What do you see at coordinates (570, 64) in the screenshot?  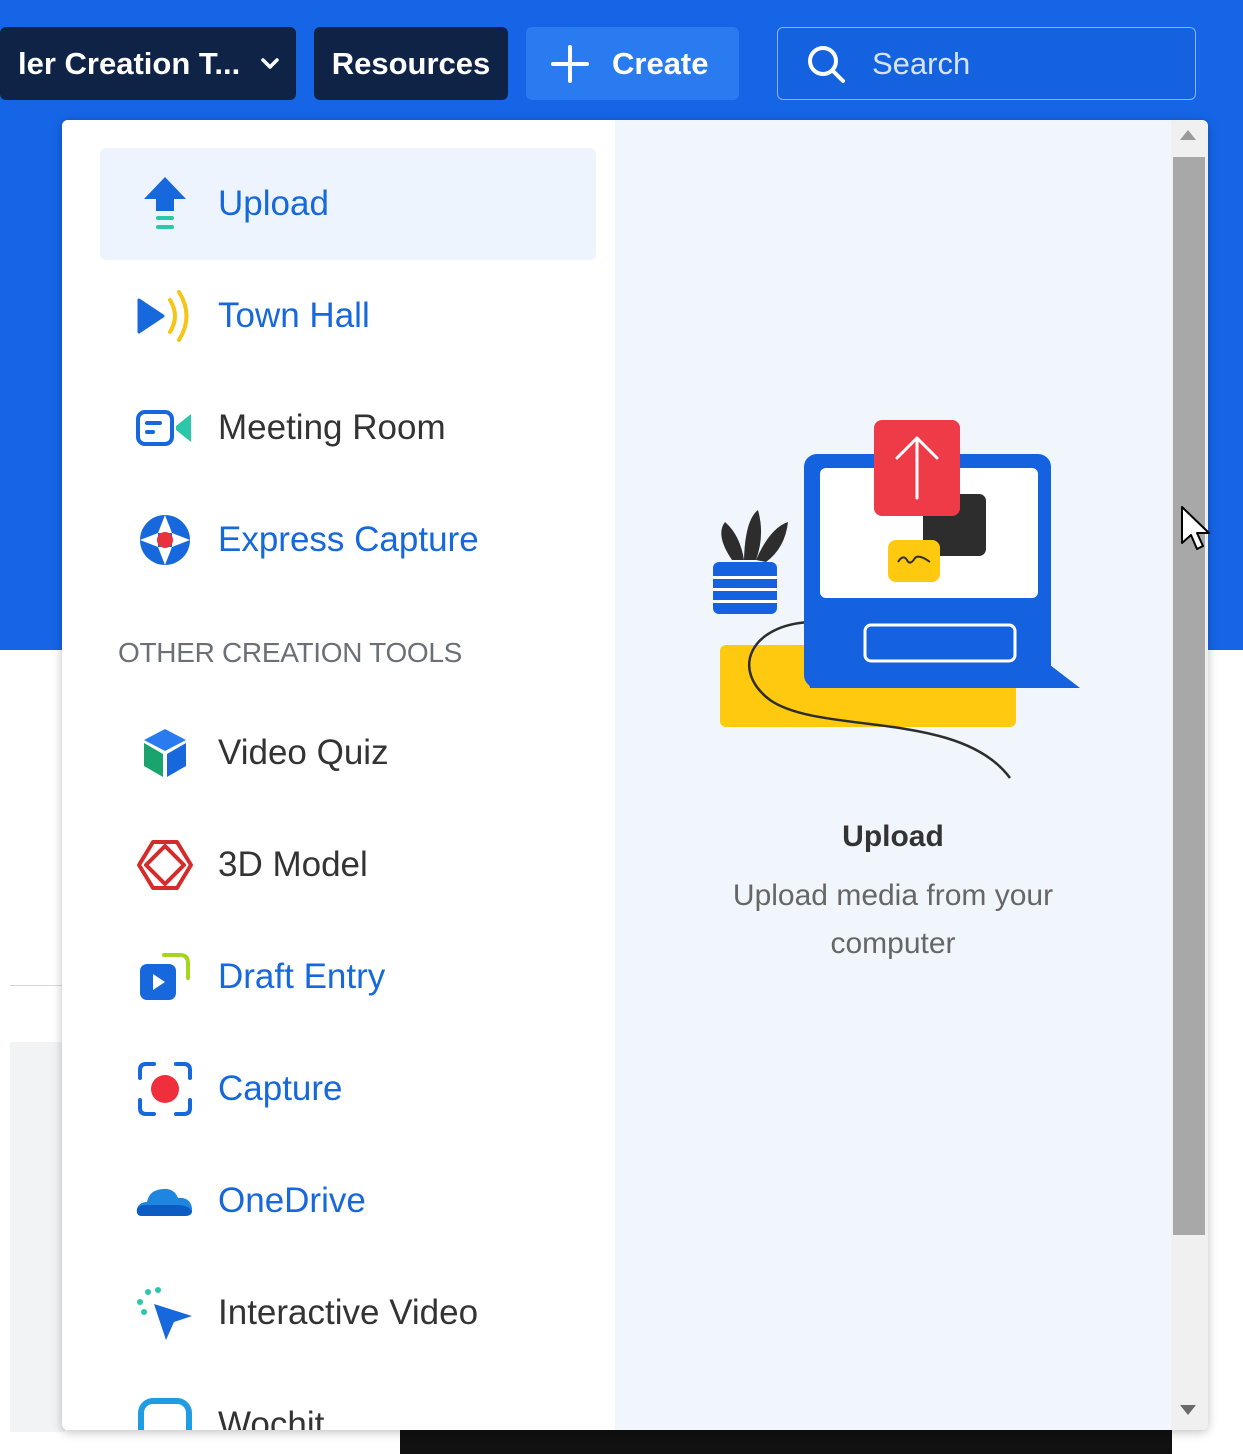 I see `plus-icon` at bounding box center [570, 64].